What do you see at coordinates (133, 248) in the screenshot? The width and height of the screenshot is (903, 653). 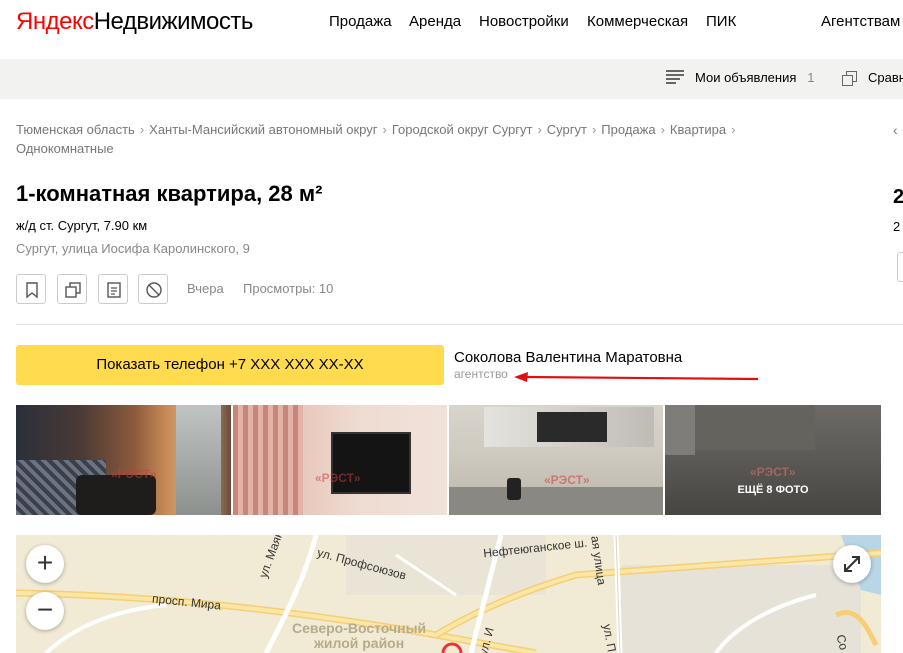 I see `address: Сургут, улица Иосифа Каролинского, 9` at bounding box center [133, 248].